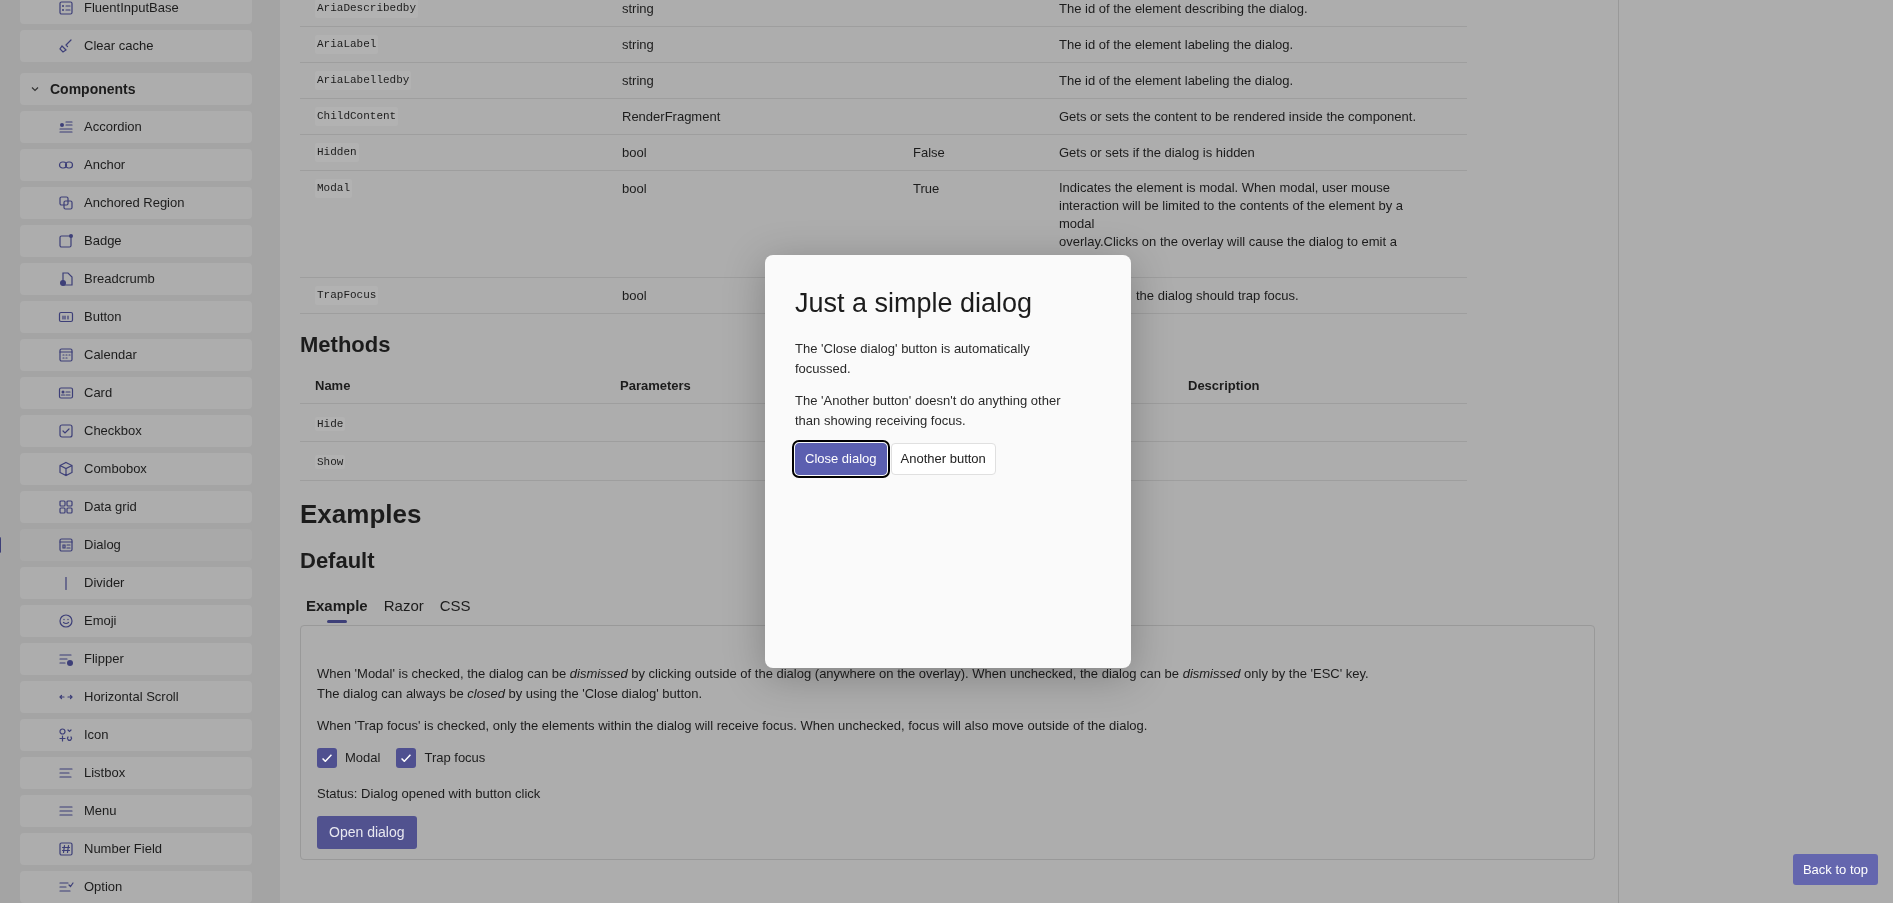 The width and height of the screenshot is (1893, 903). I want to click on tab: Razor, so click(403, 607).